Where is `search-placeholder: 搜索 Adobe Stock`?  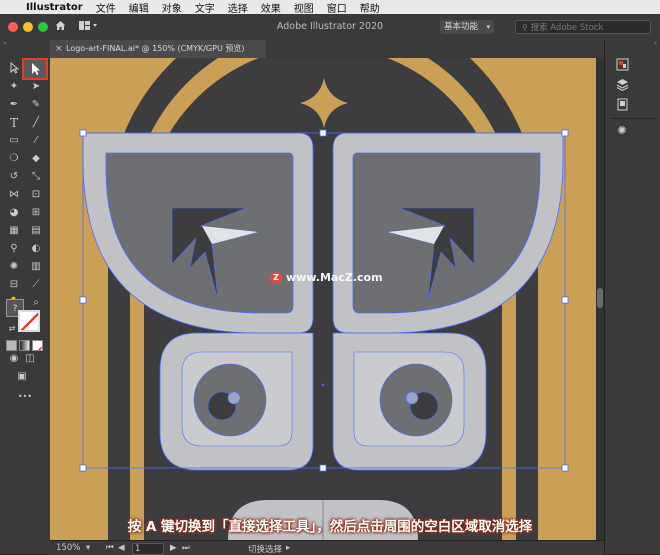
search-placeholder: 搜索 Adobe Stock is located at coordinates (567, 28).